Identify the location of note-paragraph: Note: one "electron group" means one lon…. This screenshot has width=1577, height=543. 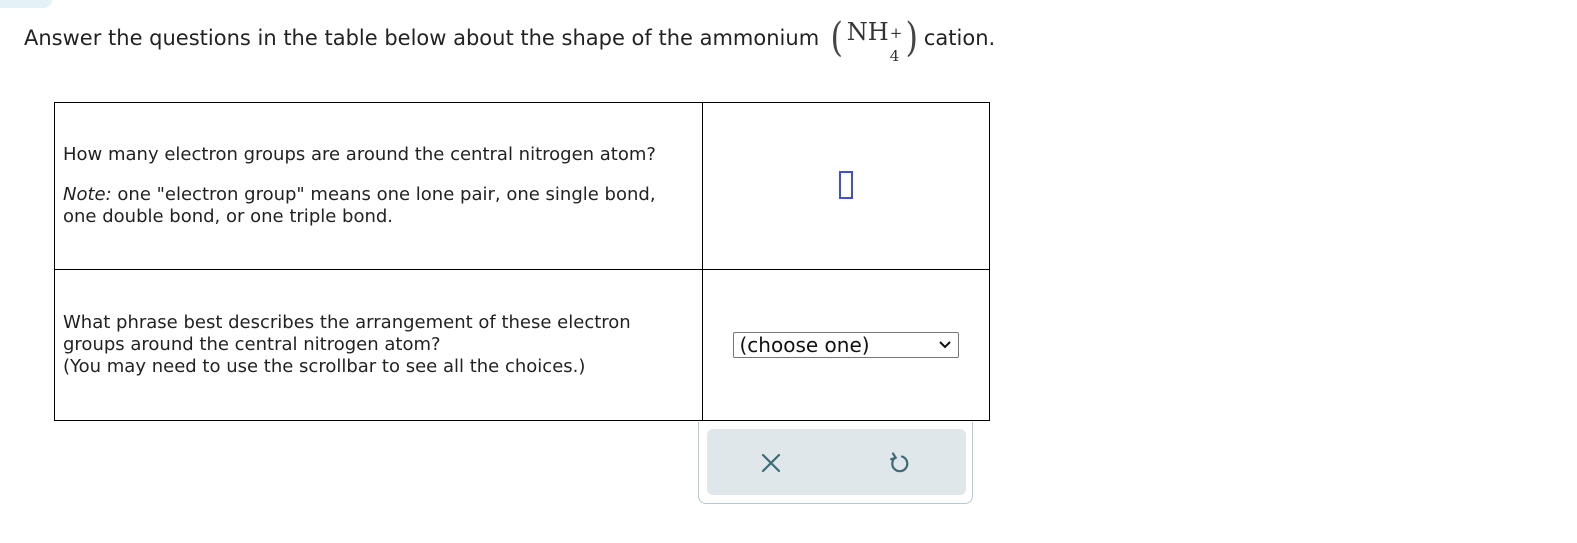
(378, 206).